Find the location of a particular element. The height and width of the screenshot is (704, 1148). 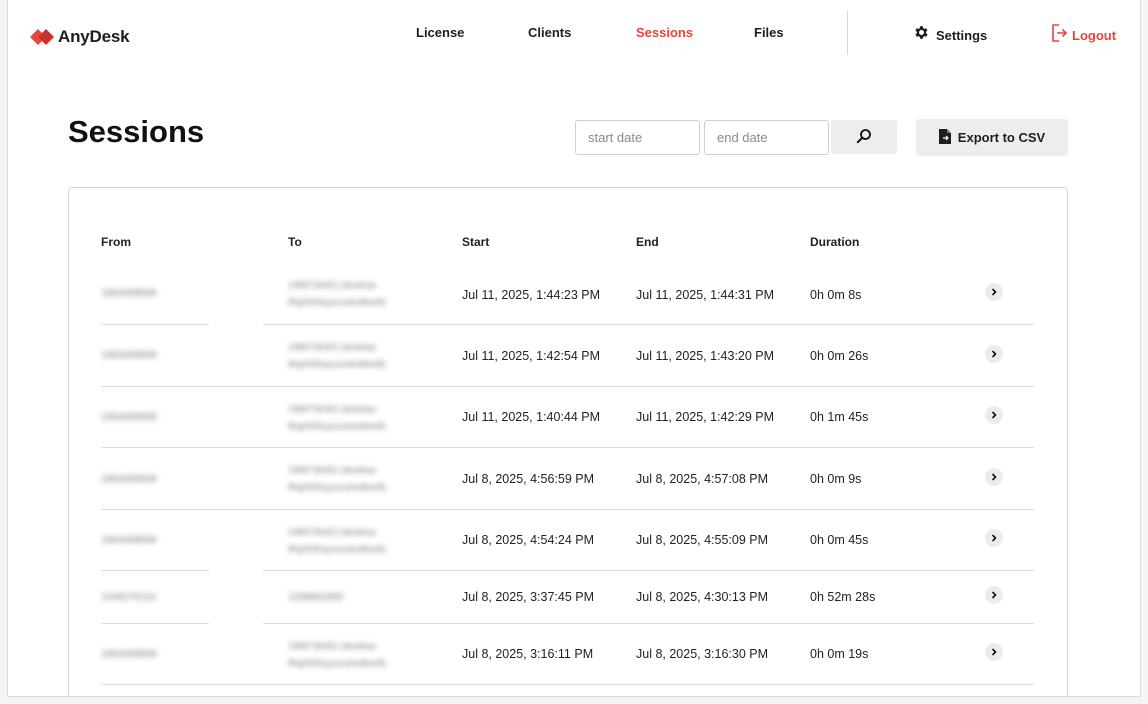

export-file-icon is located at coordinates (948, 137).